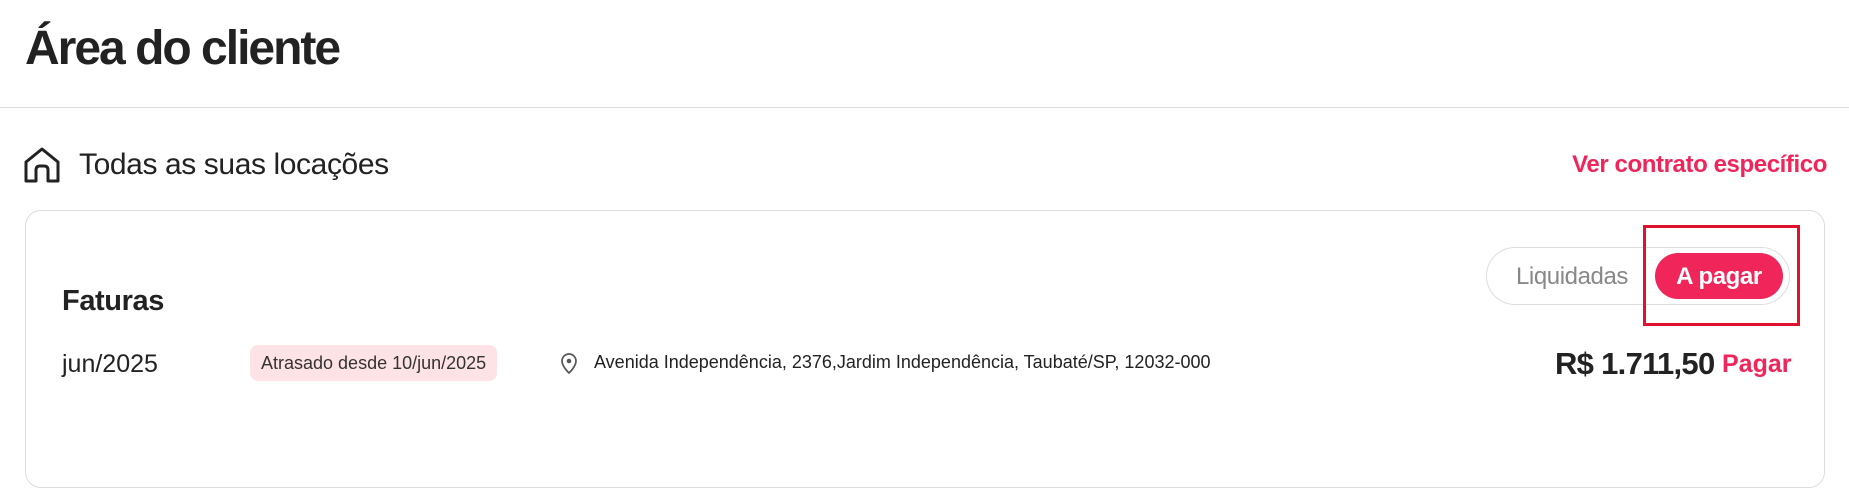 This screenshot has height=502, width=1849. What do you see at coordinates (110, 364) in the screenshot?
I see `invoice-period: jun/2025` at bounding box center [110, 364].